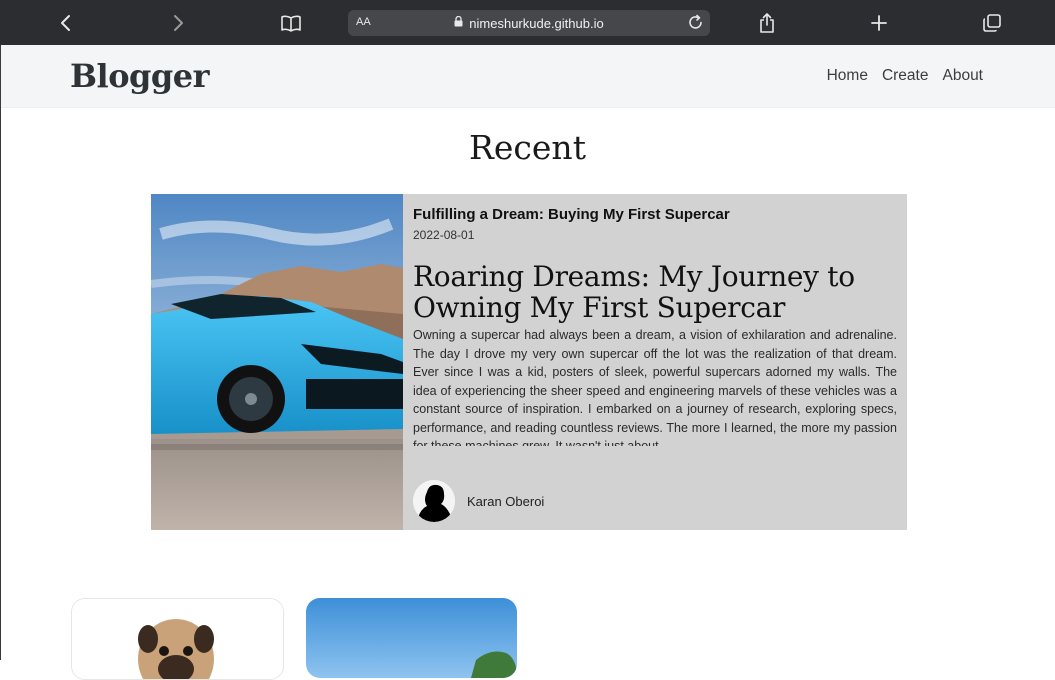  I want to click on address-bar: AA nimeshurkude.github.io, so click(529, 23).